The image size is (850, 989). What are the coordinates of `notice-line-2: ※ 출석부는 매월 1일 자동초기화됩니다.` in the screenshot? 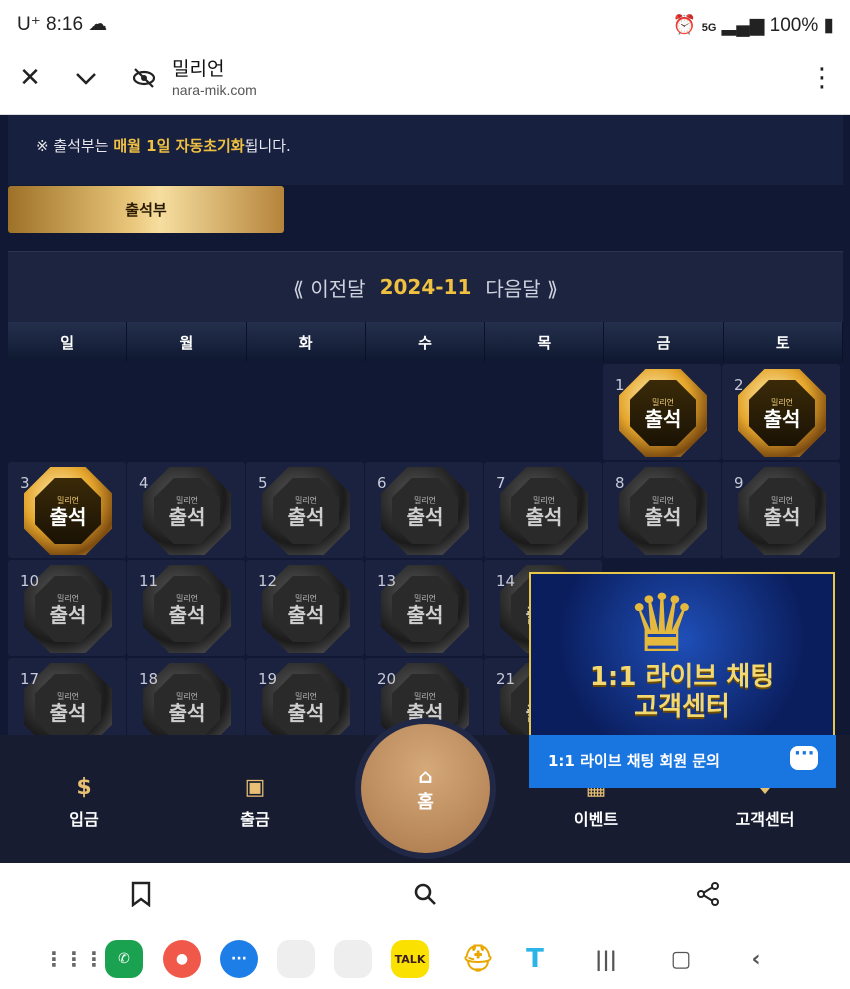 It's located at (163, 145).